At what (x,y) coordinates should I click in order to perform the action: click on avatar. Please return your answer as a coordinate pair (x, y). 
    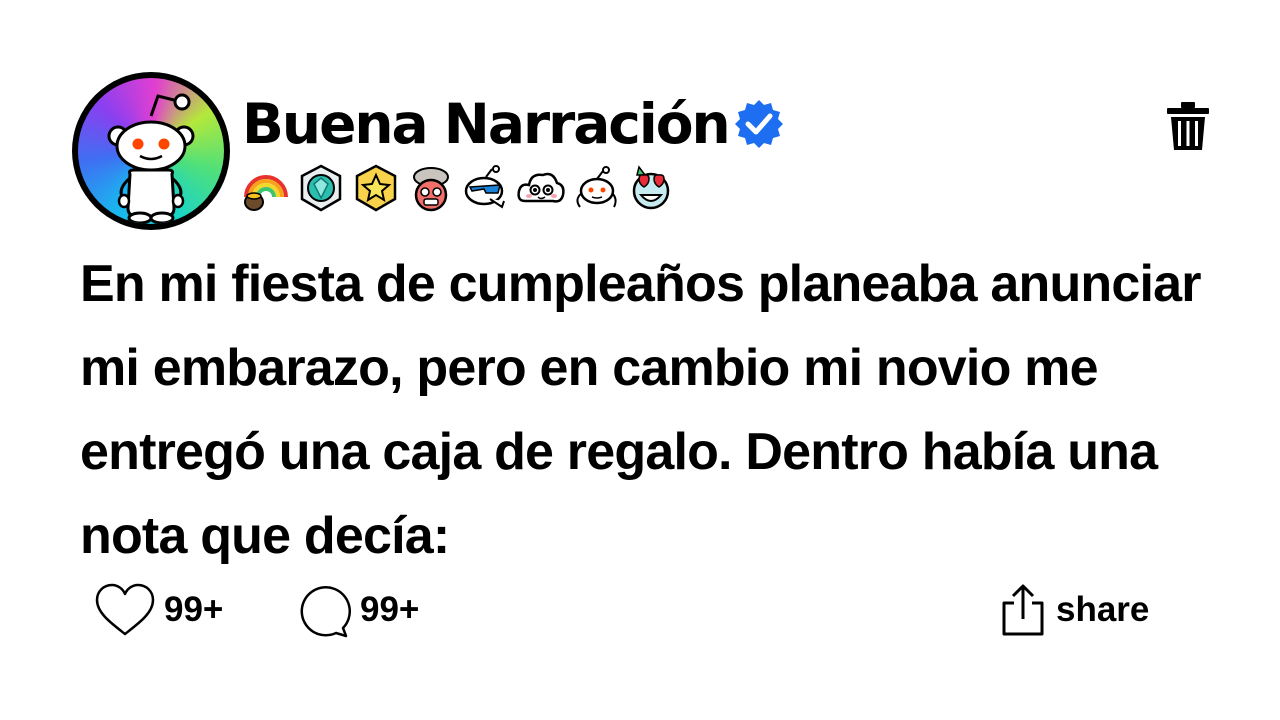
    Looking at the image, I should click on (151, 151).